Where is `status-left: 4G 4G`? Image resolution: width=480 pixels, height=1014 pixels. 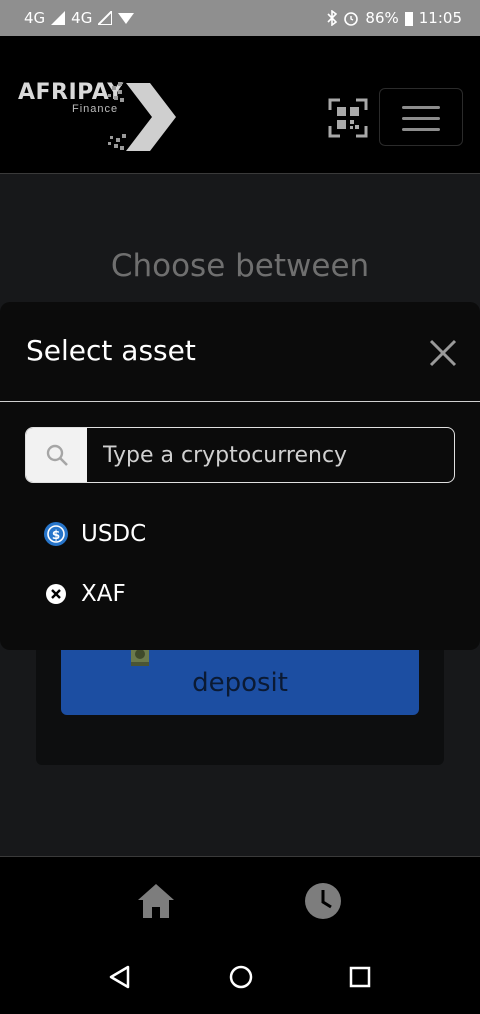 status-left: 4G 4G is located at coordinates (79, 18).